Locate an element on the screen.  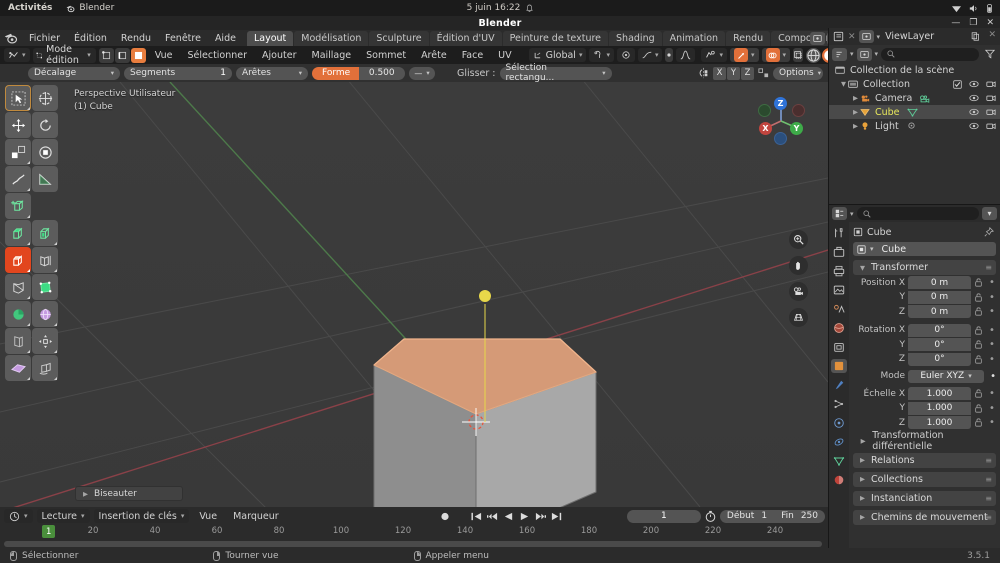
lock-location-y-icon is located at coordinates (979, 297).